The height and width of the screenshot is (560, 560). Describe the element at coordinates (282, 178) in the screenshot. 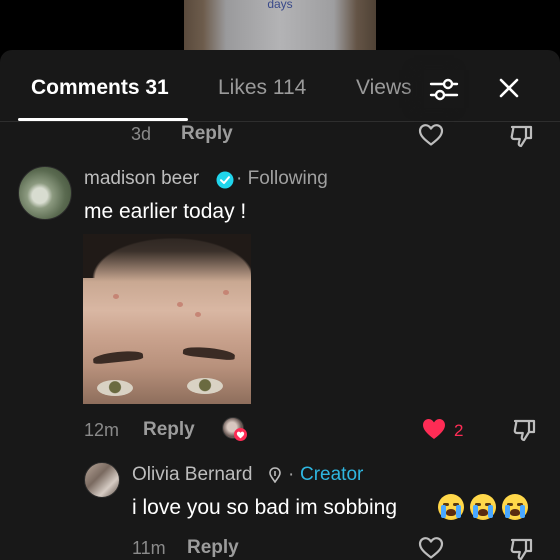

I see `following-label: · Following` at that location.